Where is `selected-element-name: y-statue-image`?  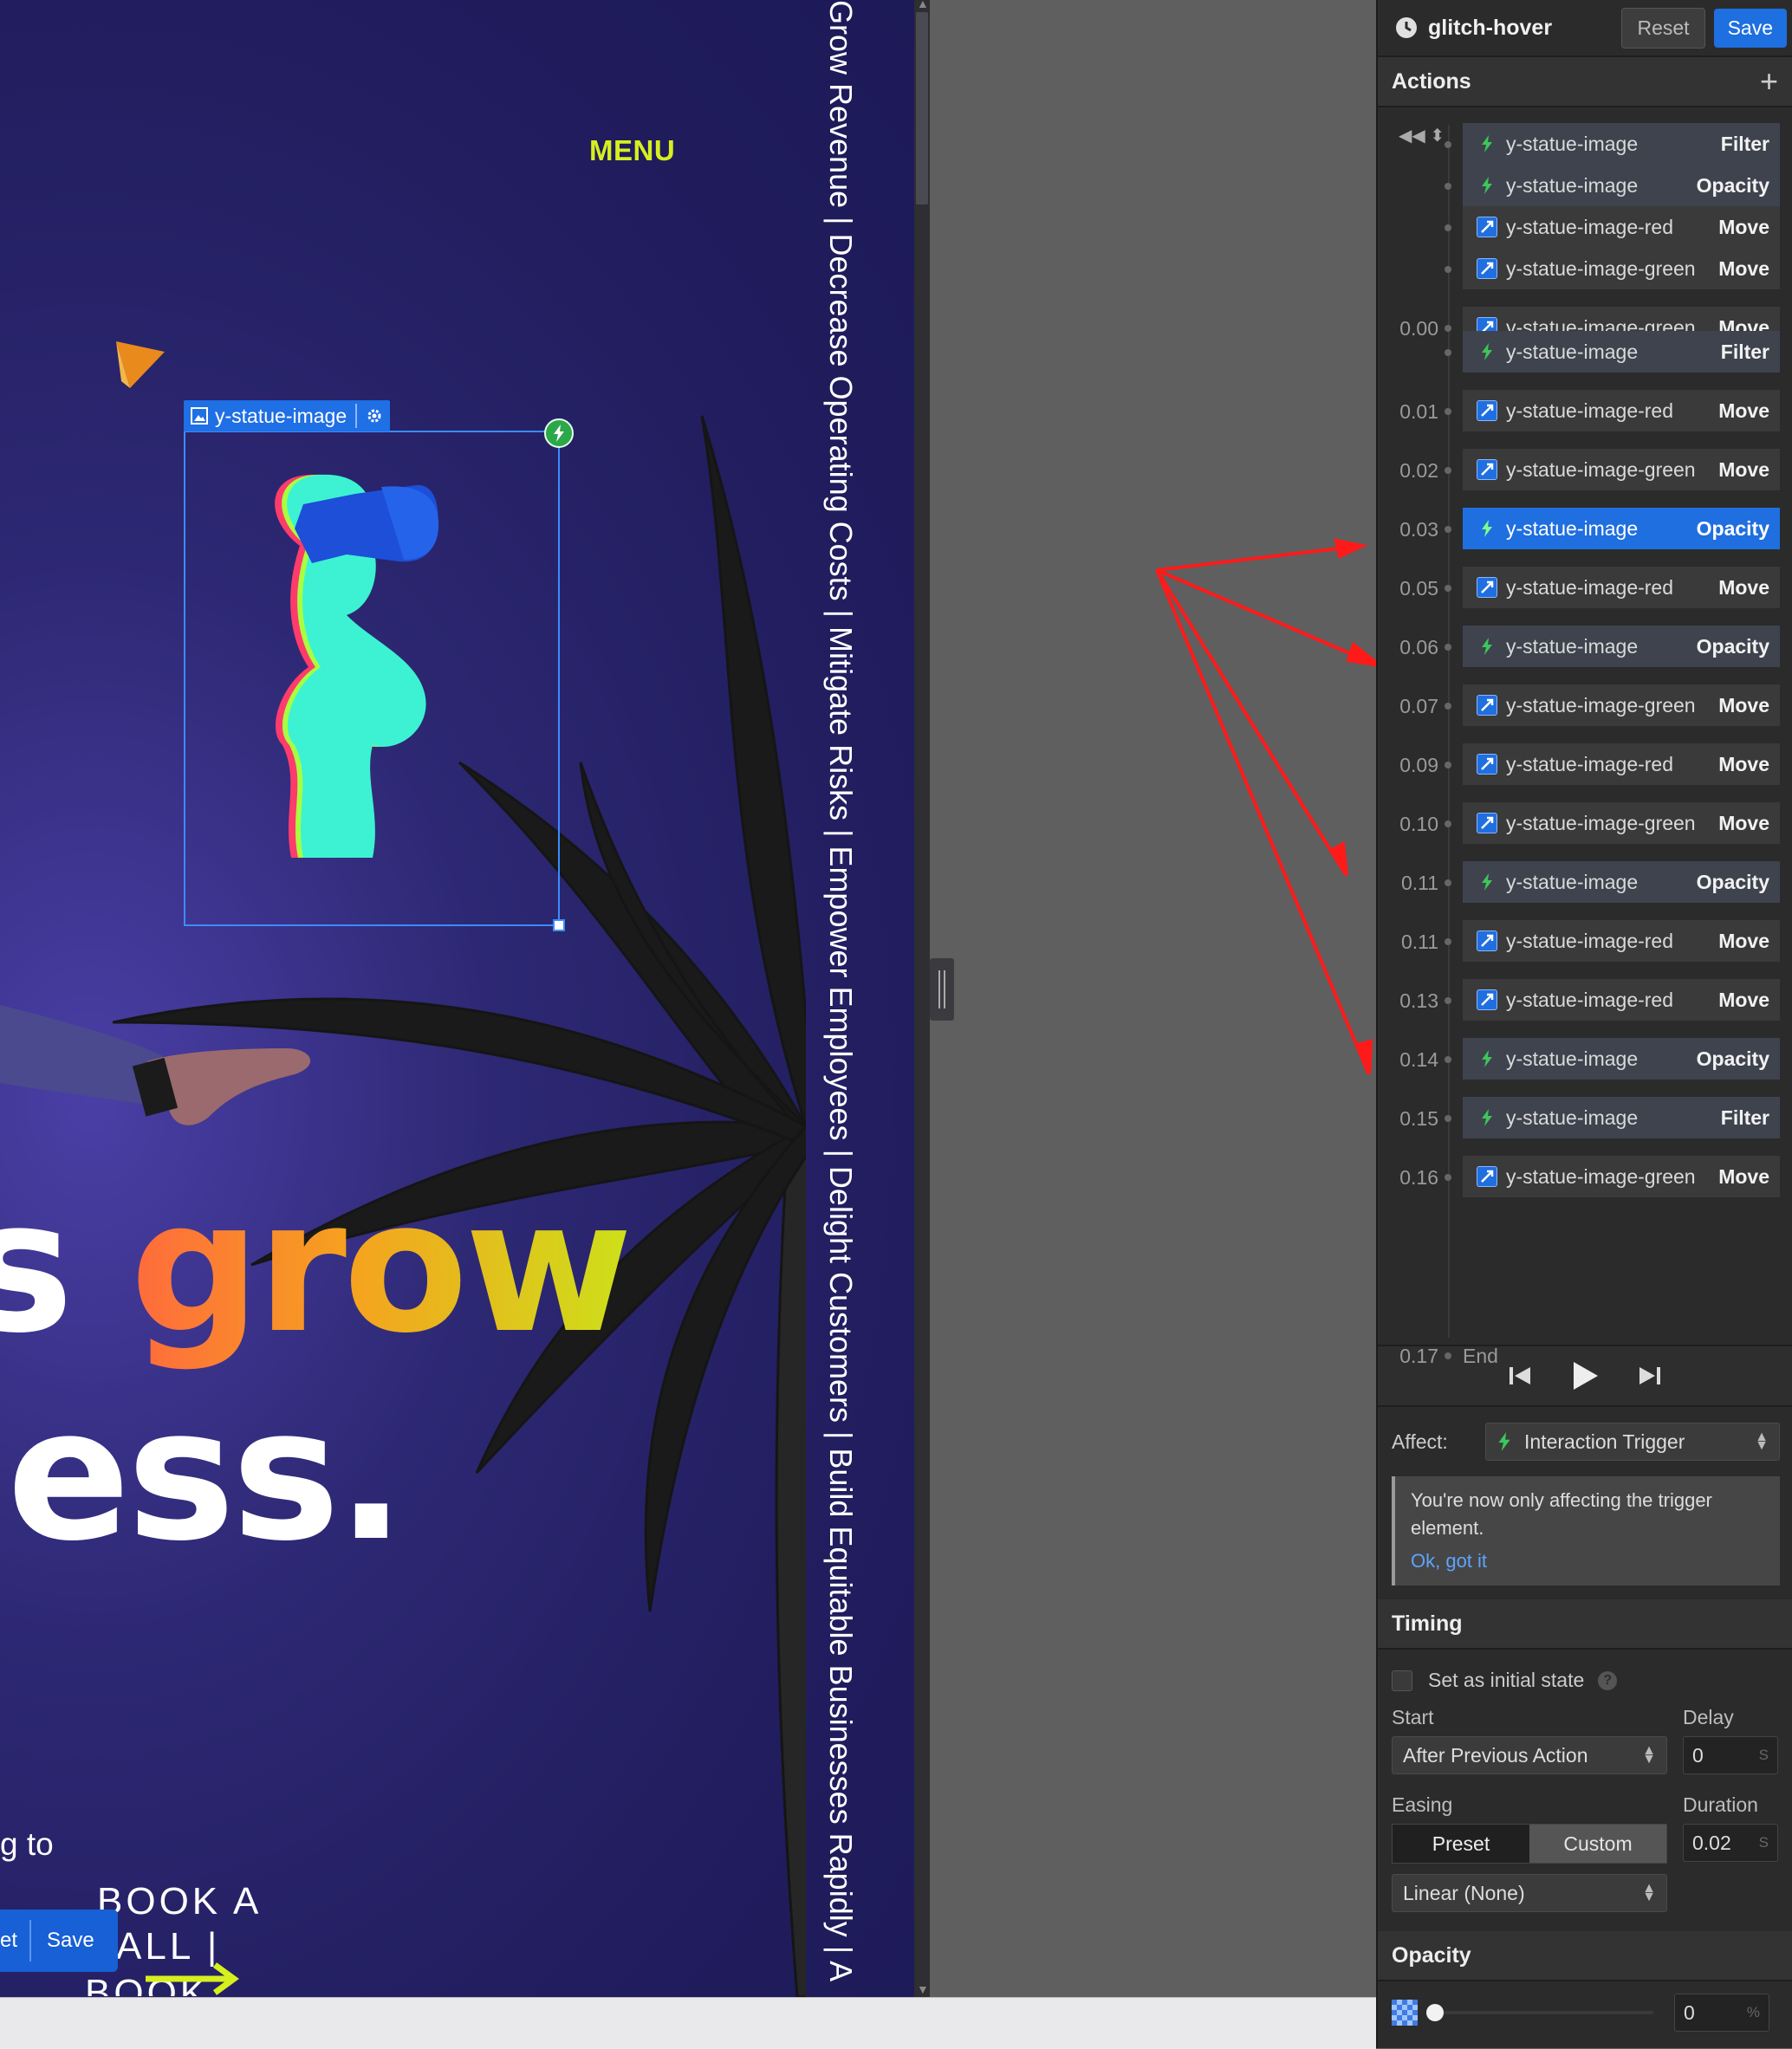 selected-element-name: y-statue-image is located at coordinates (281, 415).